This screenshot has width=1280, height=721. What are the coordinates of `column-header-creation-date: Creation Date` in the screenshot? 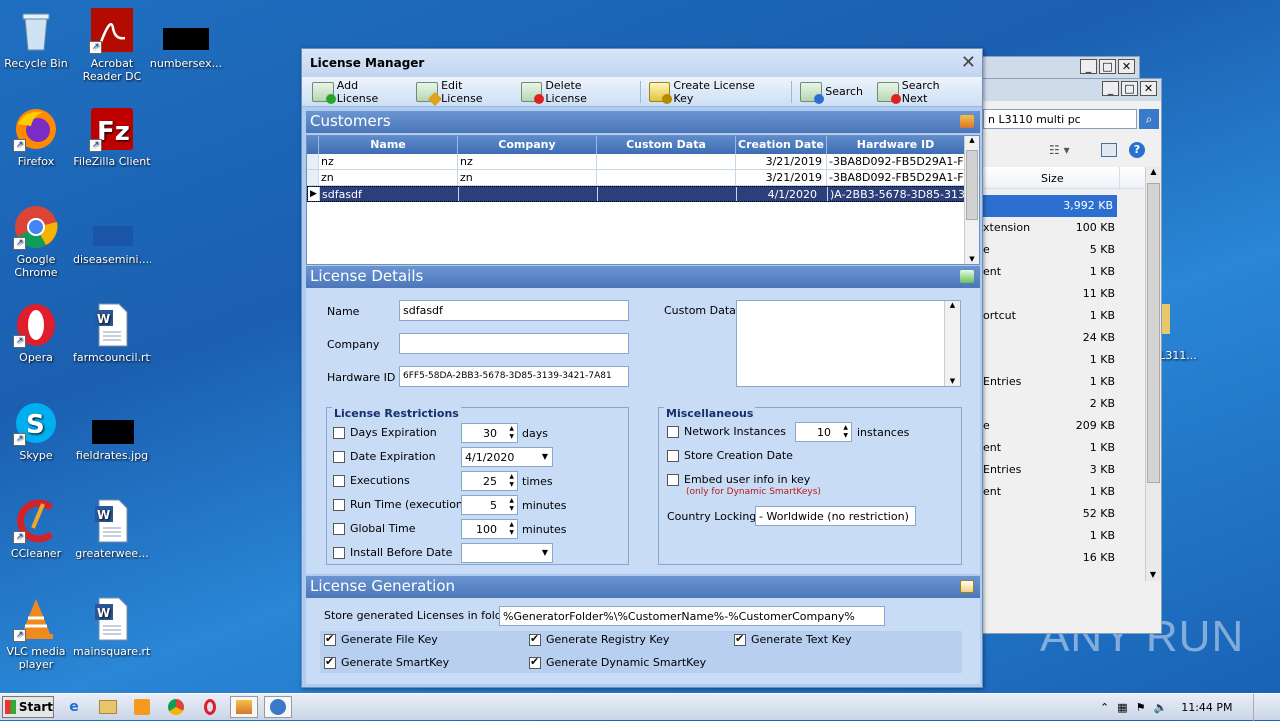 It's located at (781, 145).